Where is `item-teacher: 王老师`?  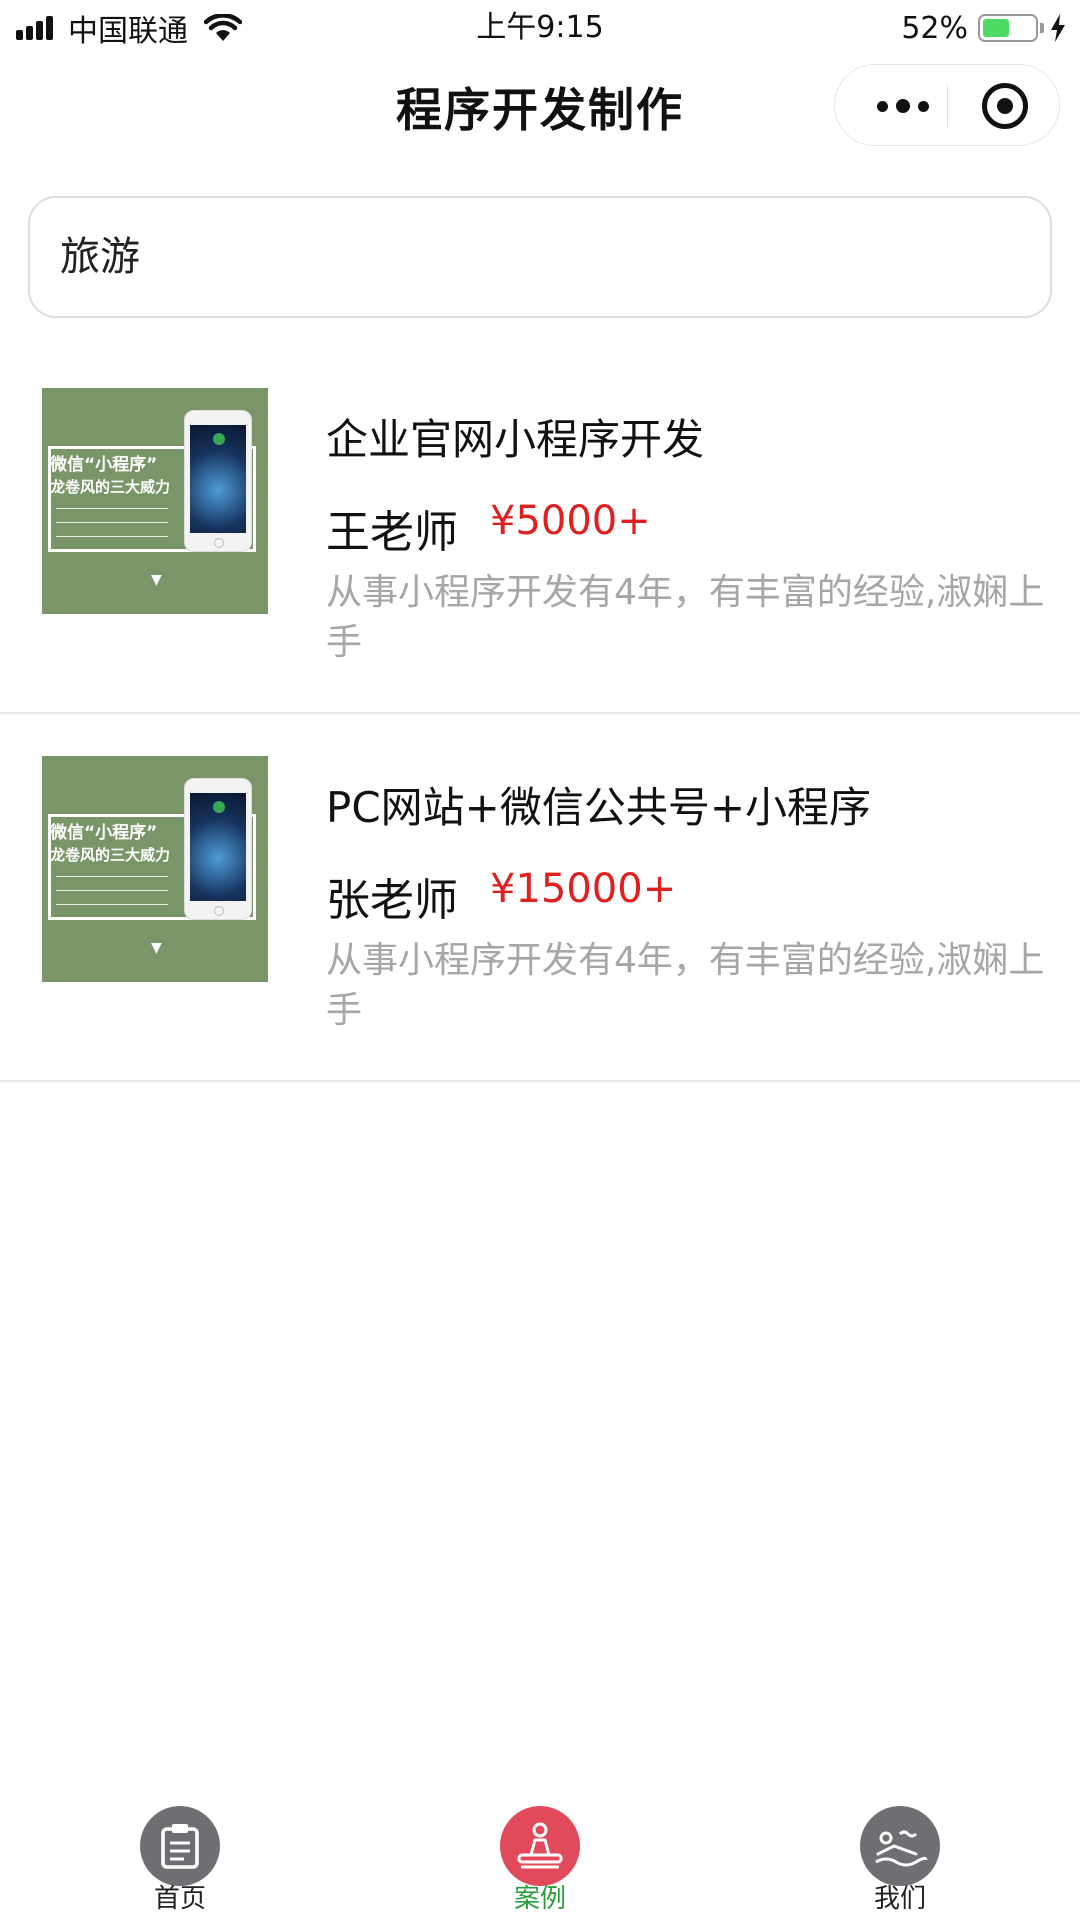
item-teacher: 王老师 is located at coordinates (392, 532).